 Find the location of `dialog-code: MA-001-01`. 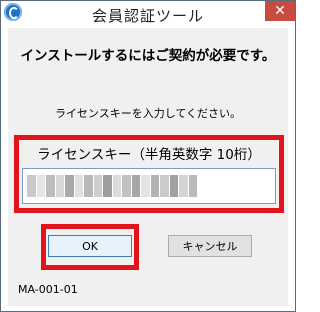

dialog-code: MA-001-01 is located at coordinates (48, 289).